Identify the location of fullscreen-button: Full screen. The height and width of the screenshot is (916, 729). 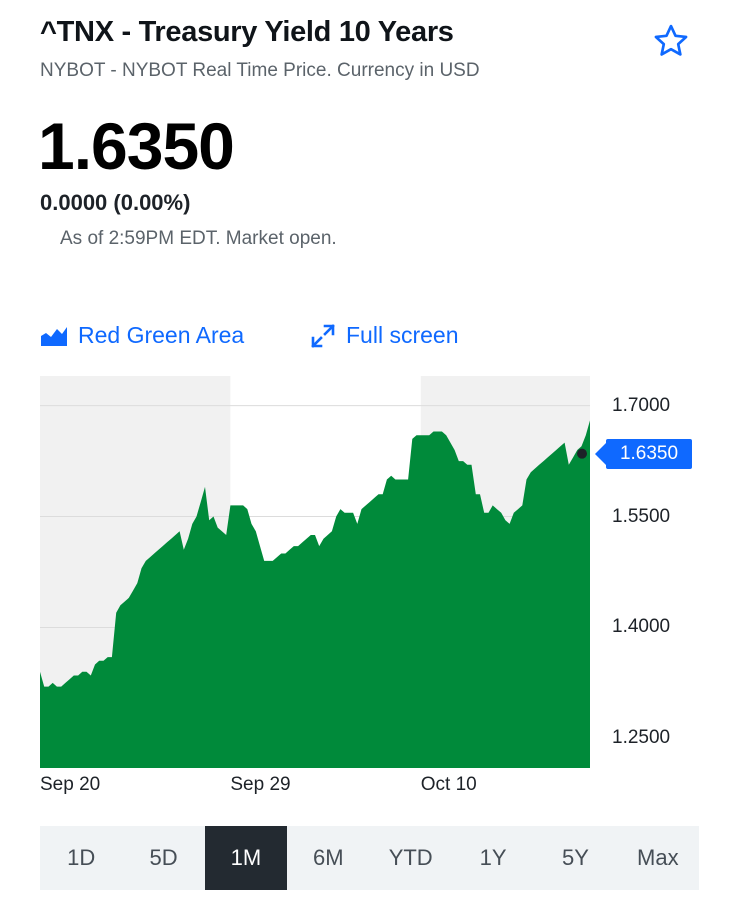
(384, 335).